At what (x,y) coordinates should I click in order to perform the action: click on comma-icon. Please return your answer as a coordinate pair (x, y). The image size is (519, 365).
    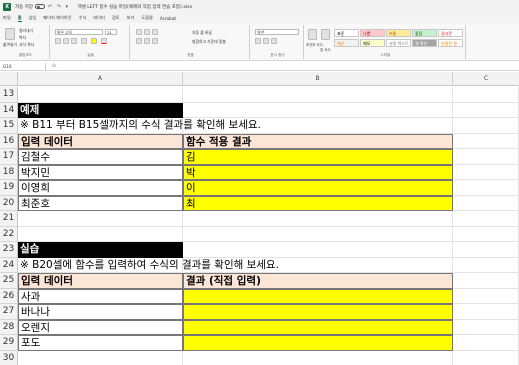
    Looking at the image, I should click on (274, 41).